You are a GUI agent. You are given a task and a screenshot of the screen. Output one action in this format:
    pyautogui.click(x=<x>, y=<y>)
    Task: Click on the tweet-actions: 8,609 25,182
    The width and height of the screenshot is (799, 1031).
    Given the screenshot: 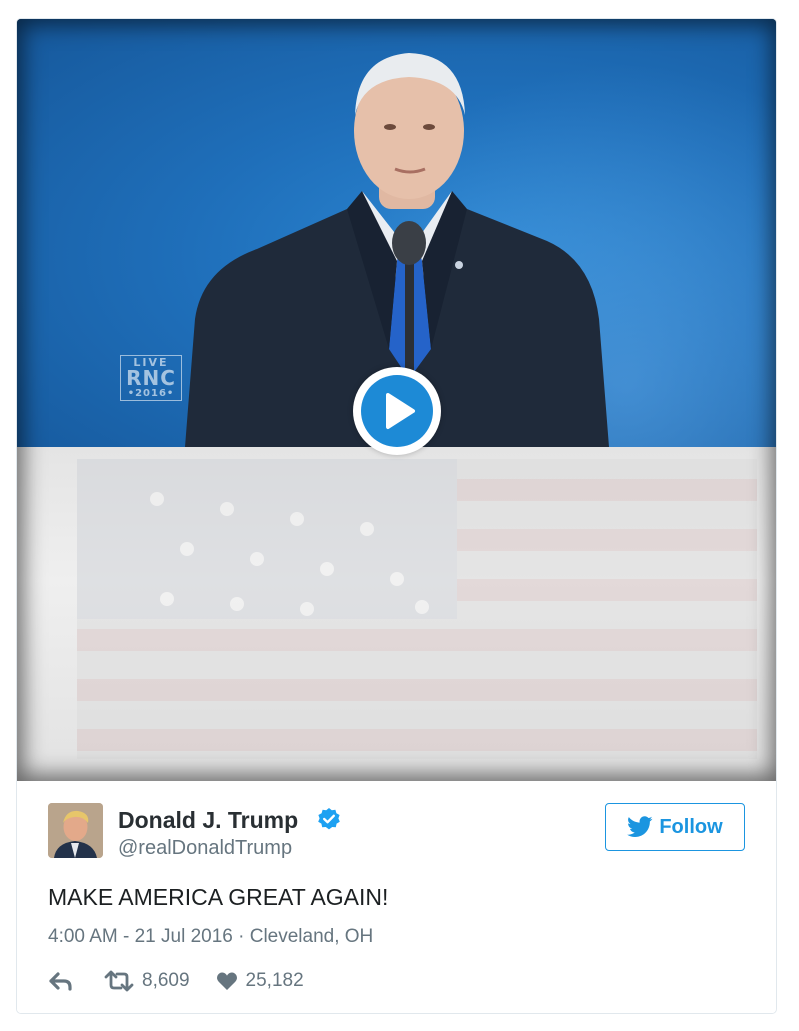 What is the action you would take?
    pyautogui.click(x=176, y=981)
    